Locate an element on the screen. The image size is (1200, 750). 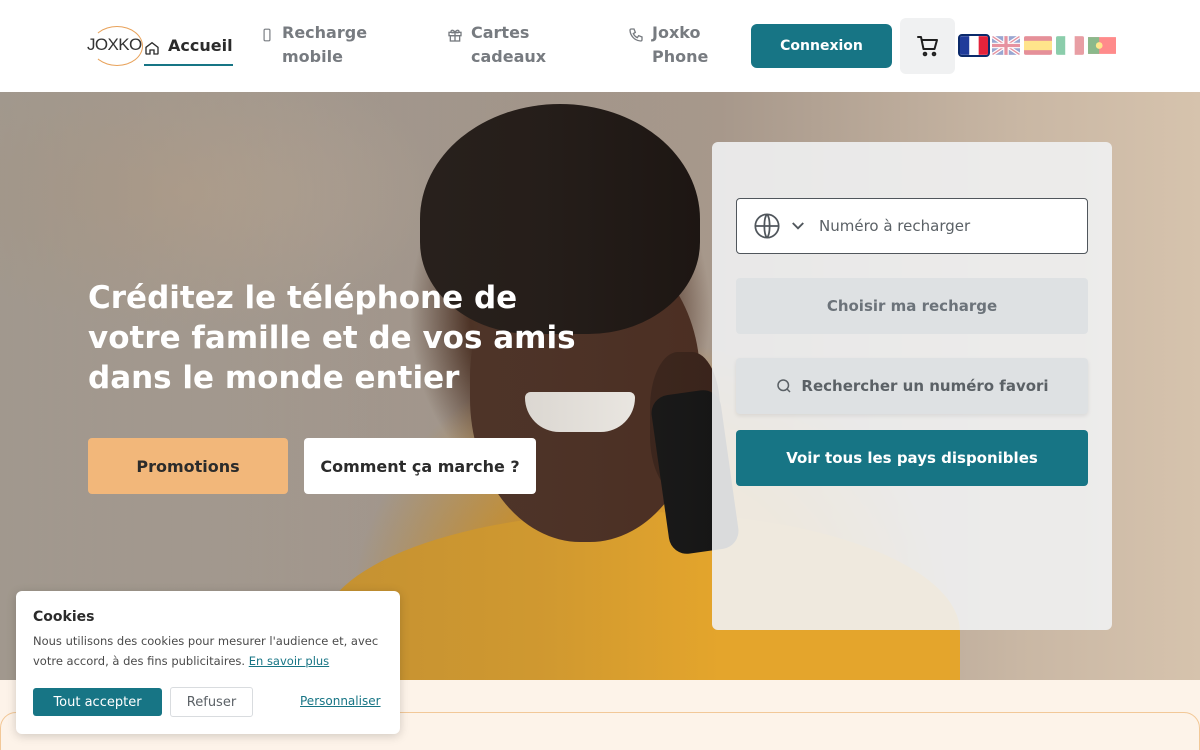
flag-pt-icon is located at coordinates (1102, 45).